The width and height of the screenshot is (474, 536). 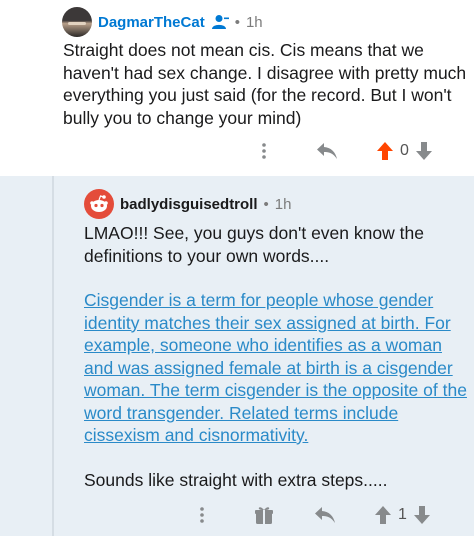 What do you see at coordinates (310, 515) in the screenshot?
I see `comment-actions: 1` at bounding box center [310, 515].